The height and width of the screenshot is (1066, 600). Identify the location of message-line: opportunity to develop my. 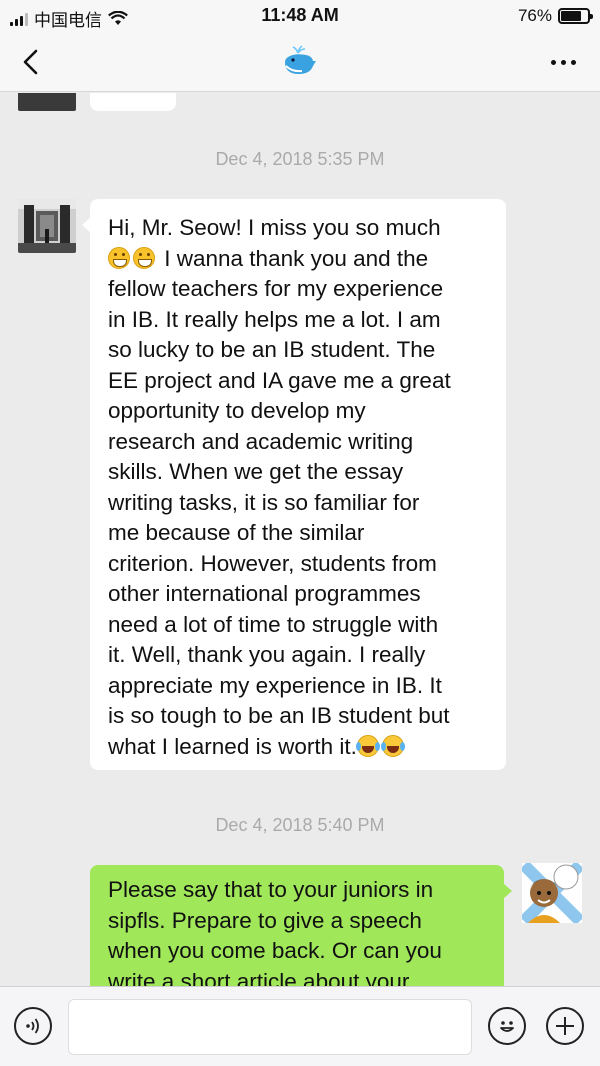
(237, 410).